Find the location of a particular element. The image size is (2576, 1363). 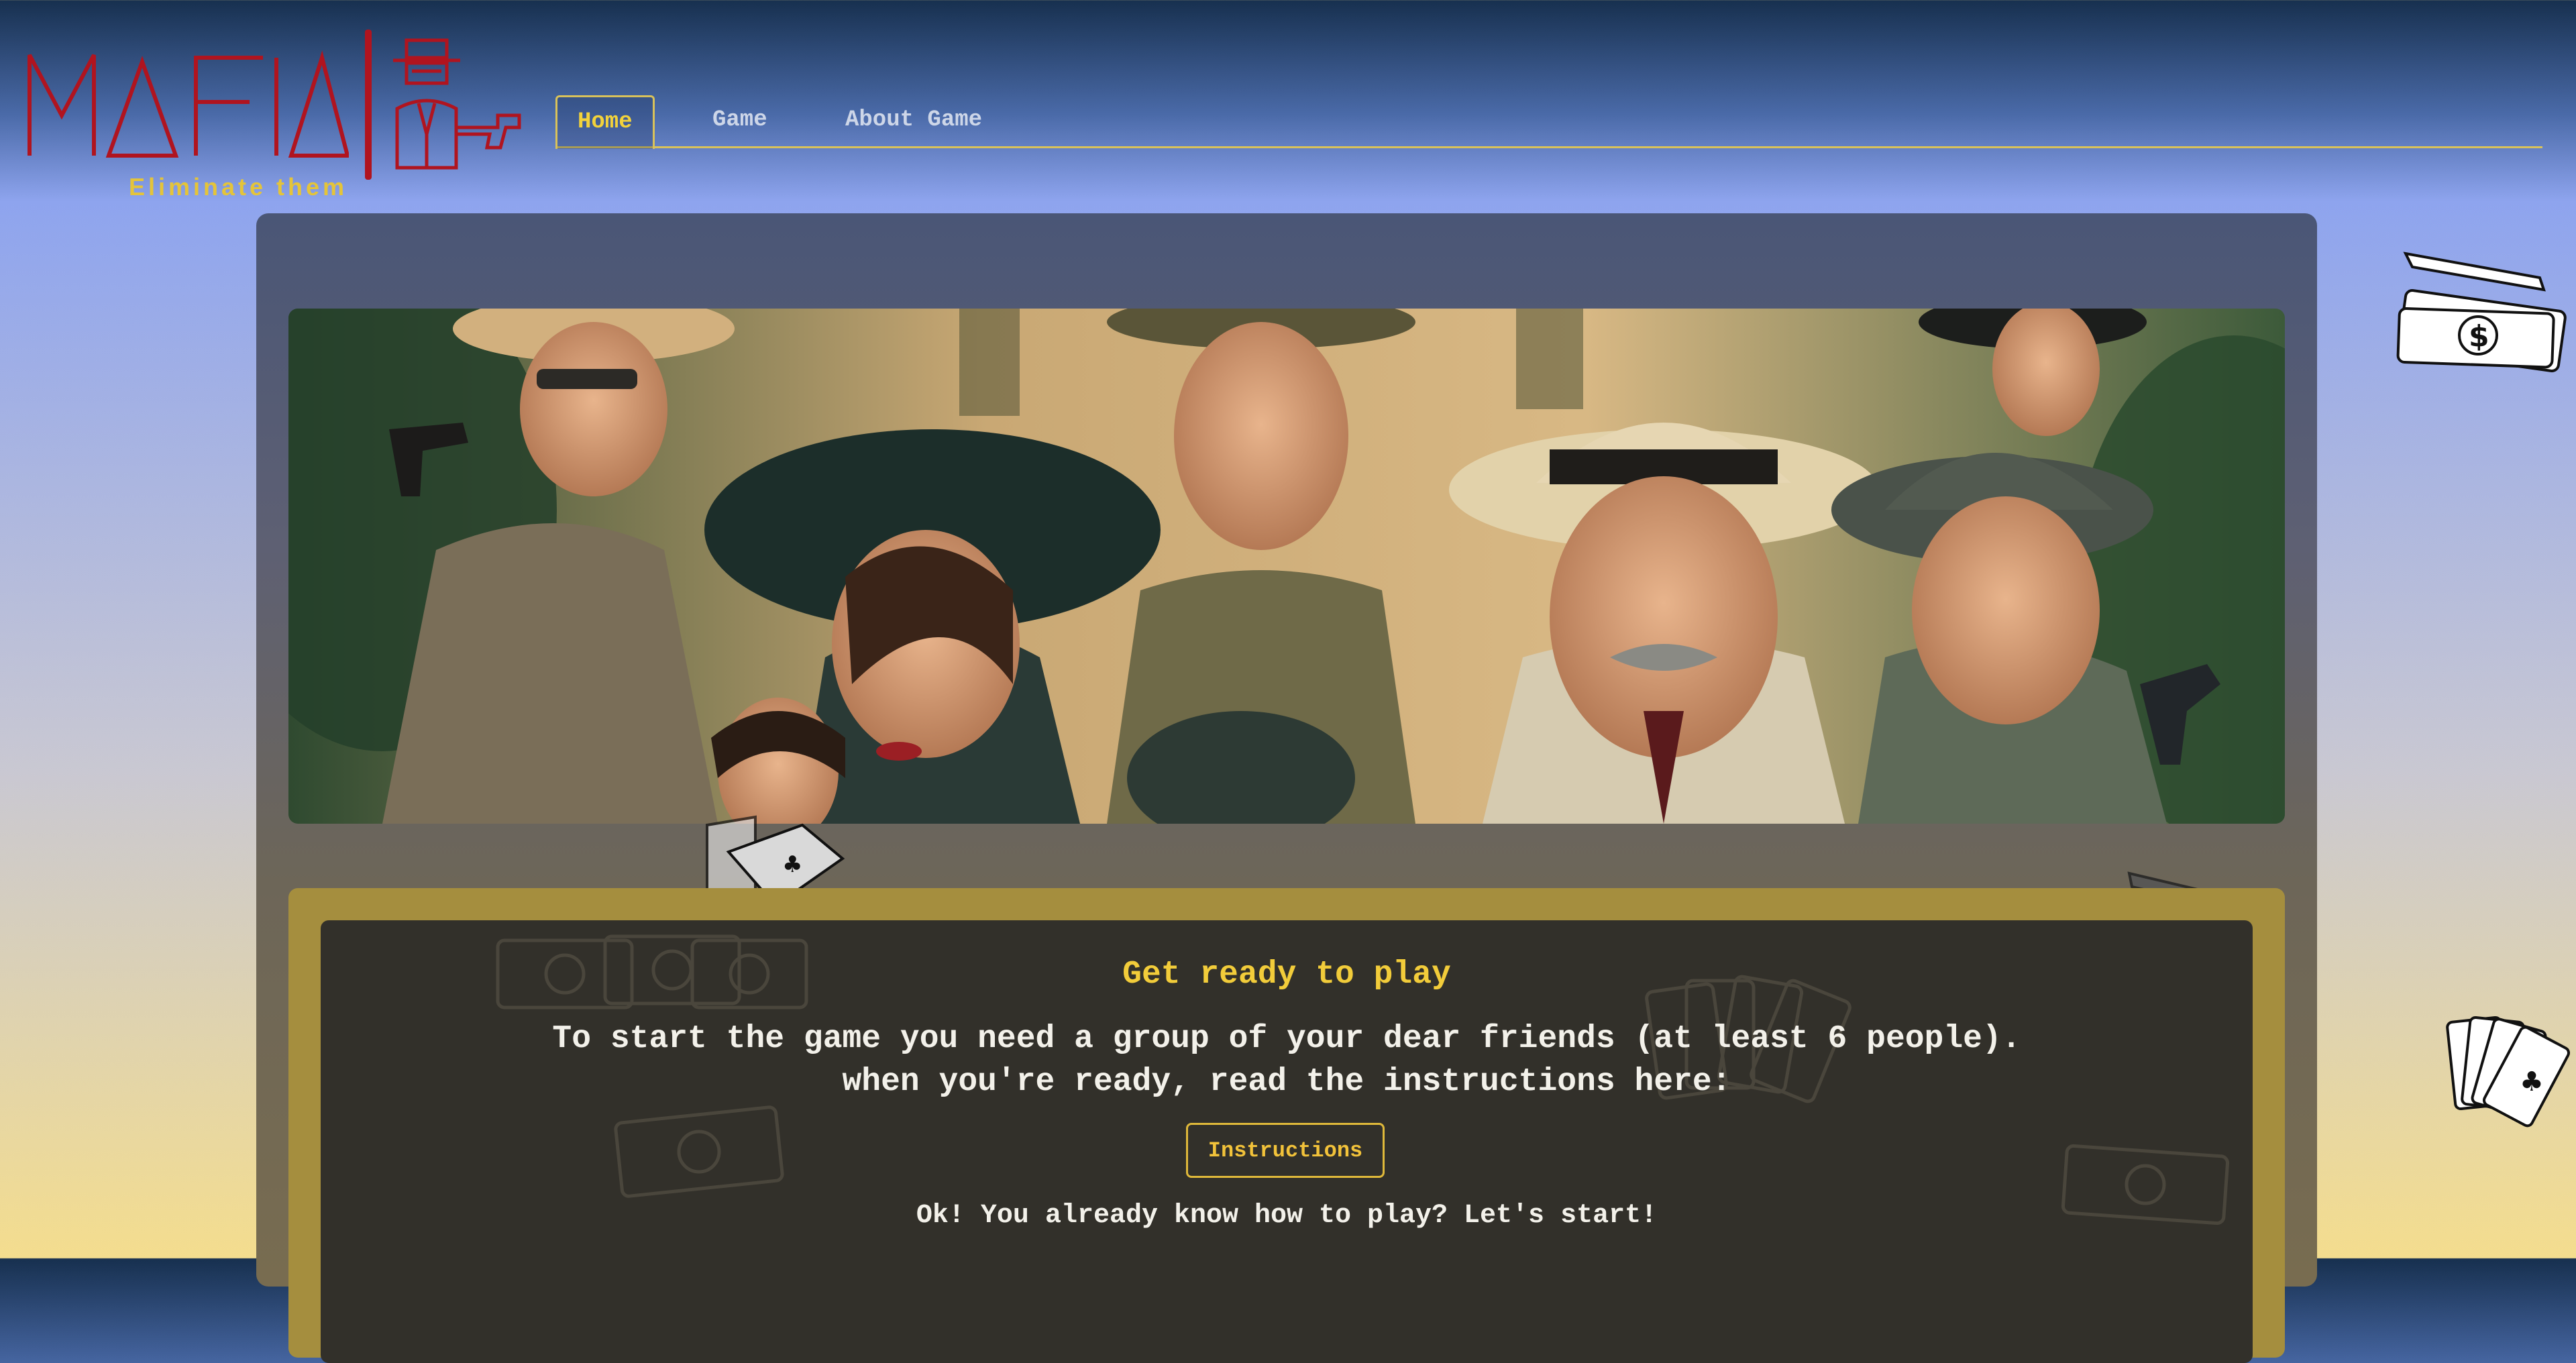

logo-wordmark is located at coordinates (188, 104).